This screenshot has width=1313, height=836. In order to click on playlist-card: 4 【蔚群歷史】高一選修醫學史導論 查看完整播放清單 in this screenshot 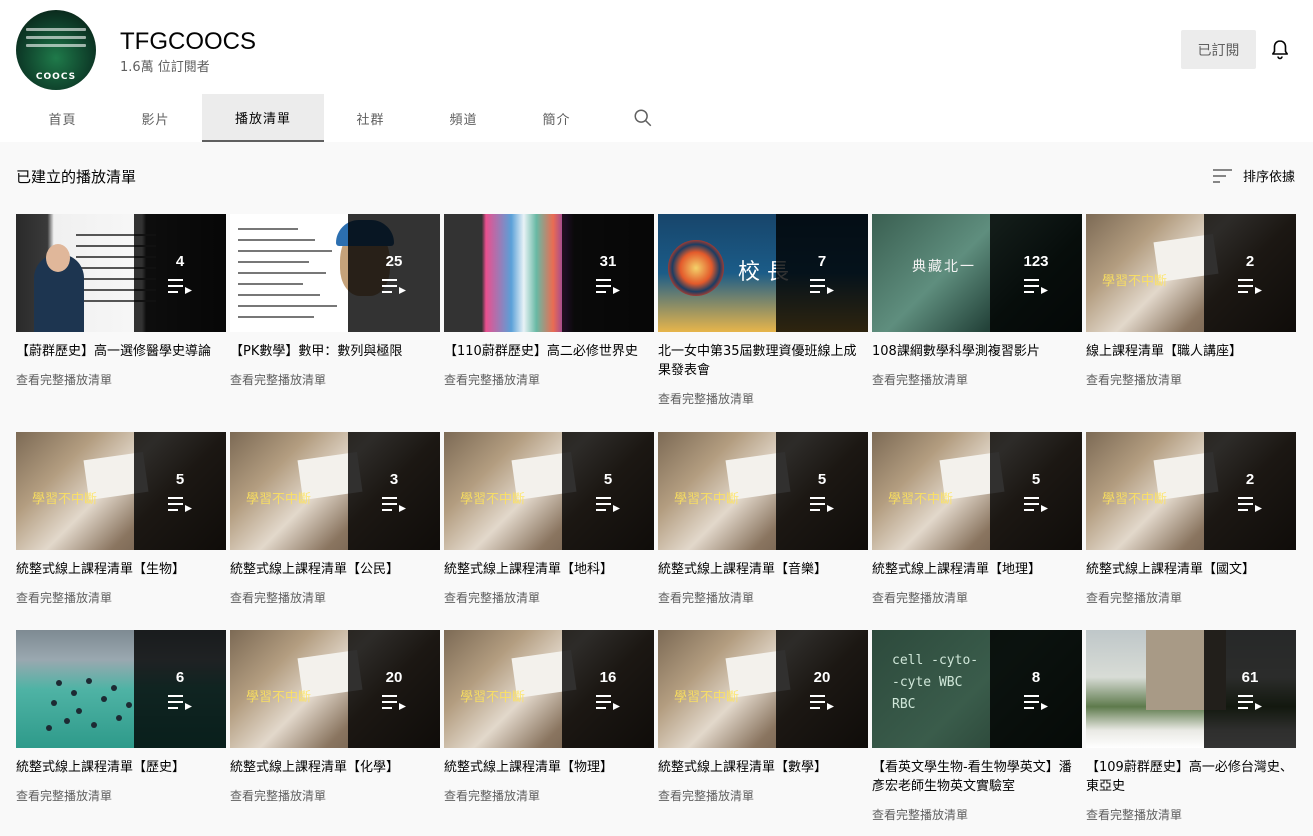, I will do `click(121, 301)`.